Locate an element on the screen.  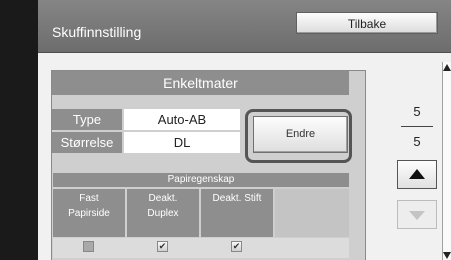
fixed-paper-side-checkbox is located at coordinates (88, 246).